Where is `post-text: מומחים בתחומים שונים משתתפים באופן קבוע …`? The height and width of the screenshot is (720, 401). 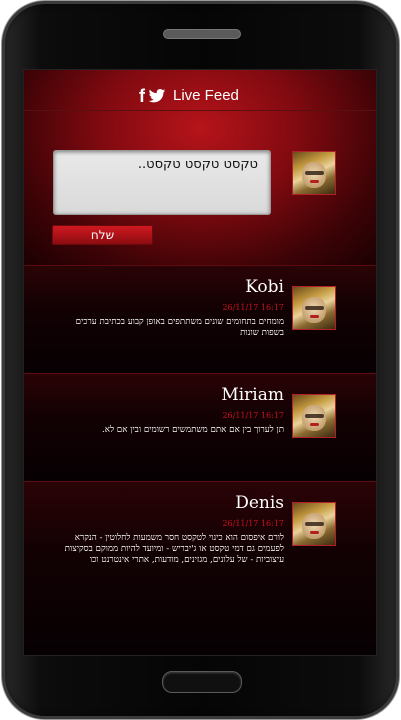 post-text: מומחים בתחומים שונים משתתפים באופן קבוע … is located at coordinates (179, 327).